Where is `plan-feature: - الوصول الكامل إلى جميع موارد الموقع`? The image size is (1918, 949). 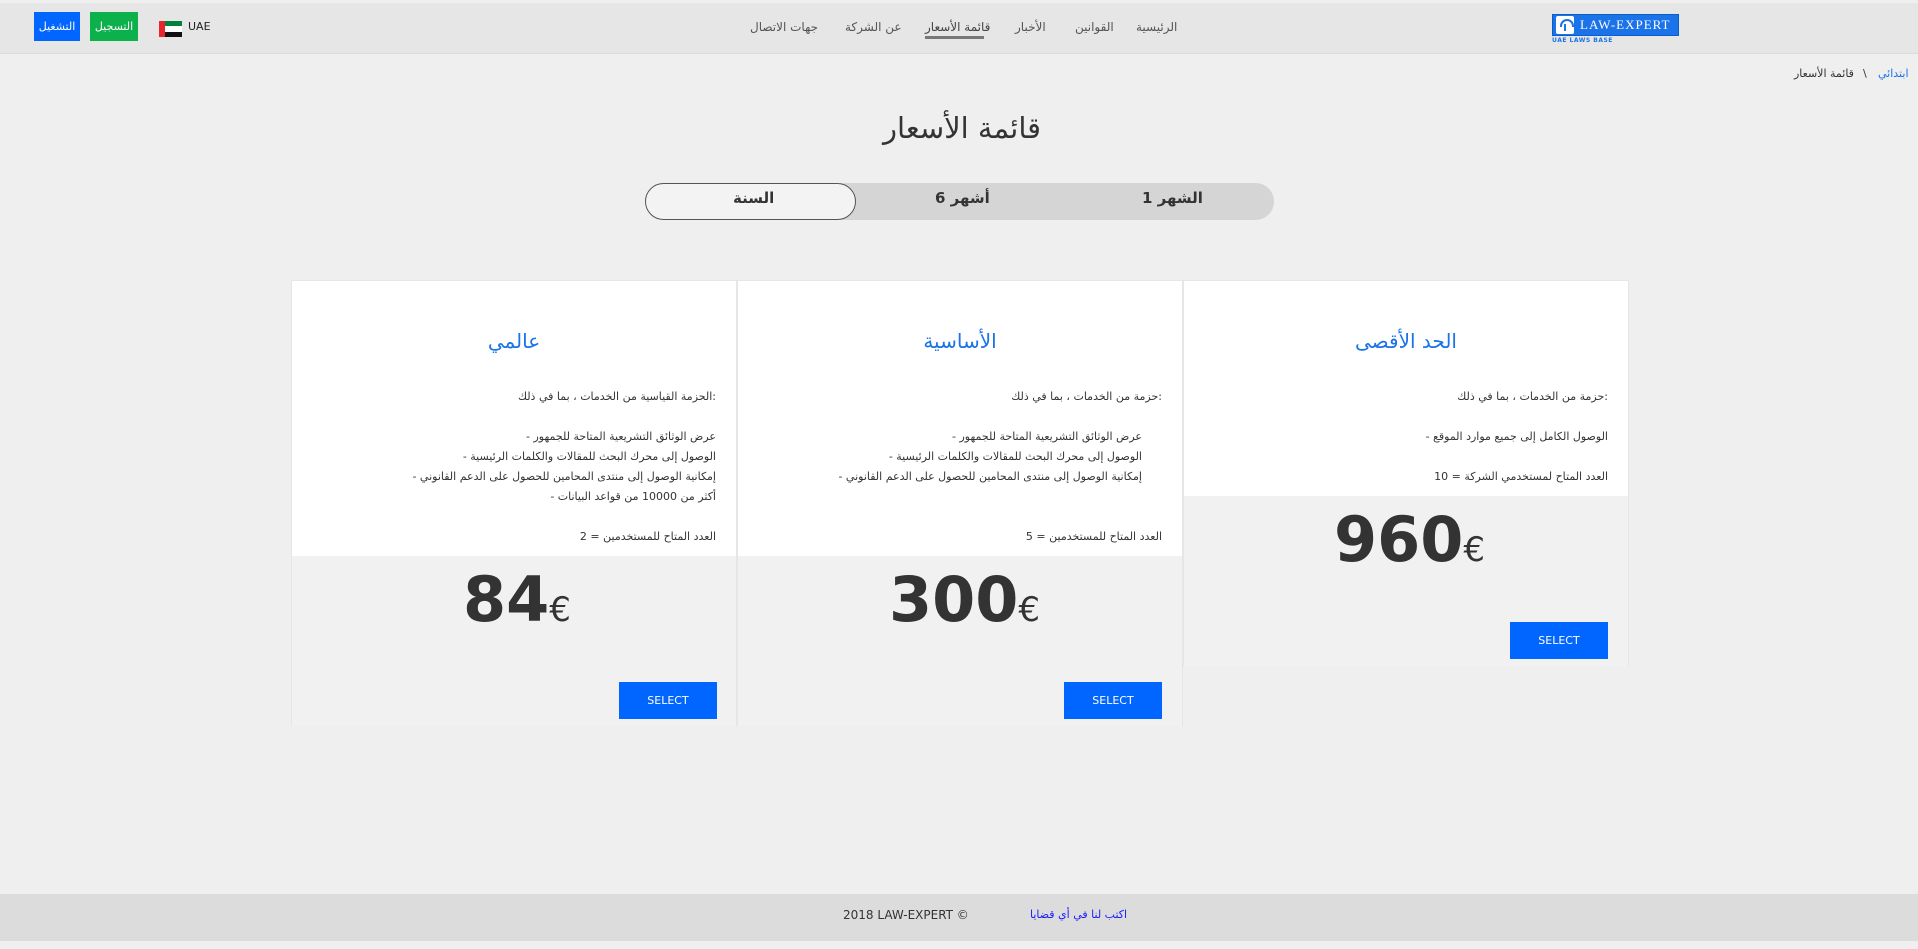
plan-feature: - الوصول الكامل إلى جميع موارد الموقع is located at coordinates (1516, 436).